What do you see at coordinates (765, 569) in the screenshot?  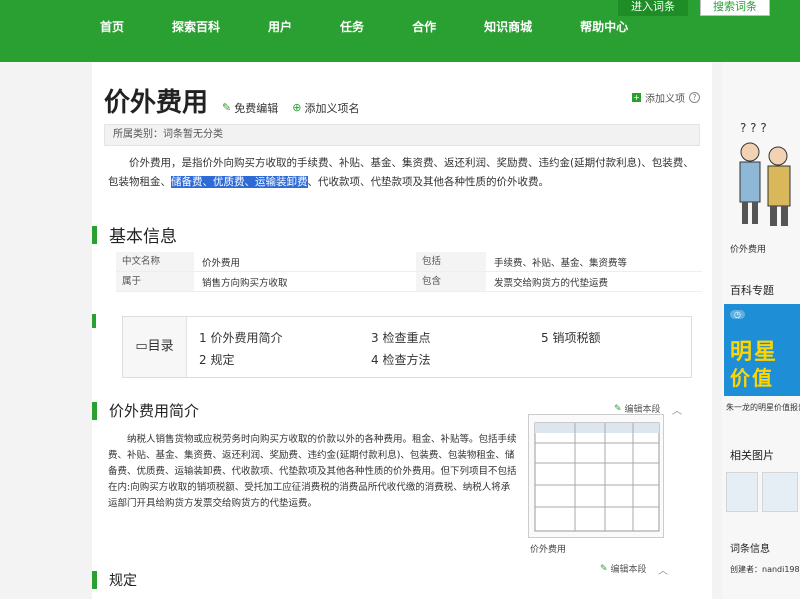 I see `creator-label: 创建者：nandi1985` at bounding box center [765, 569].